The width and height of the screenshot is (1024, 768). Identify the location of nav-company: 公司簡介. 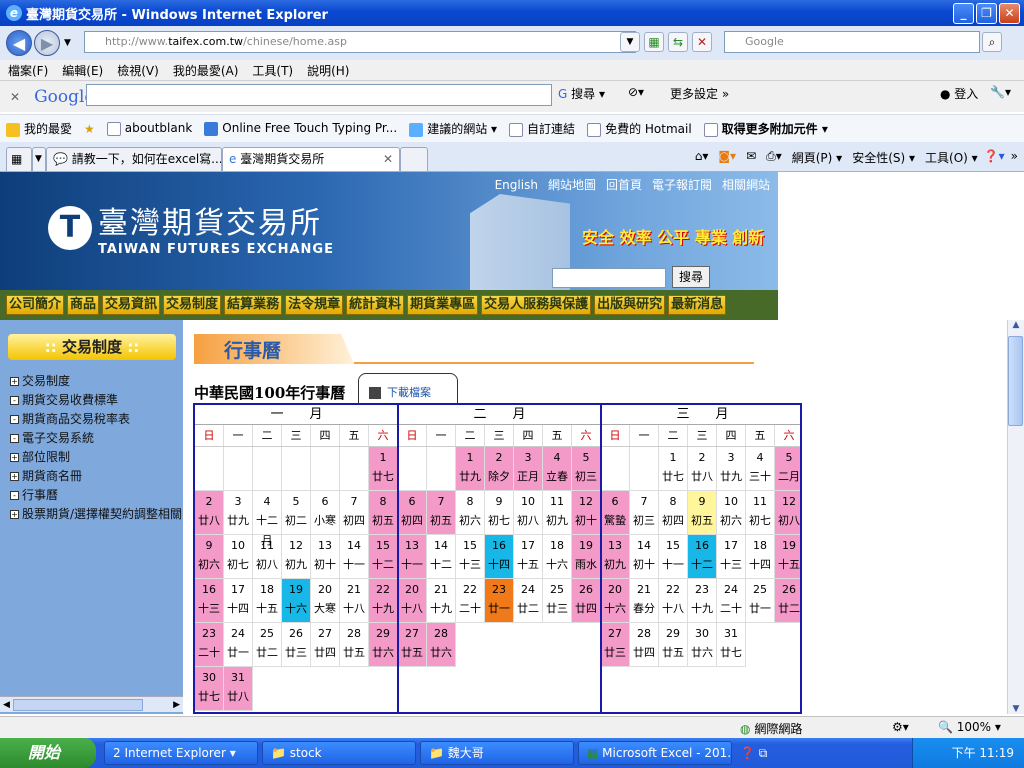
(35, 305).